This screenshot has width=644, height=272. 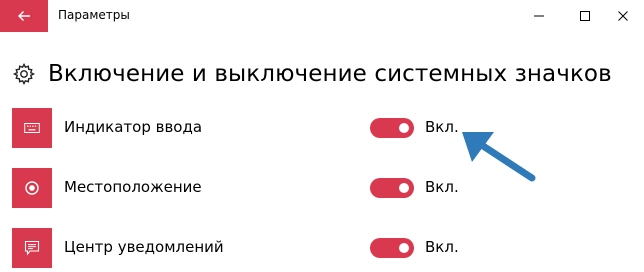 I want to click on keyboard-icon, so click(x=32, y=128).